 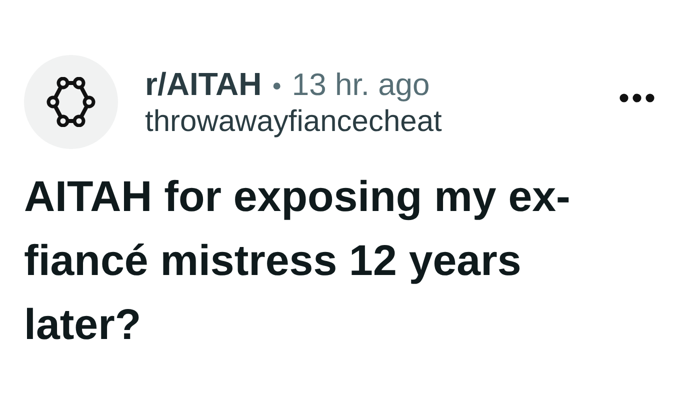 I want to click on community-link: r/AITAH, so click(x=203, y=84).